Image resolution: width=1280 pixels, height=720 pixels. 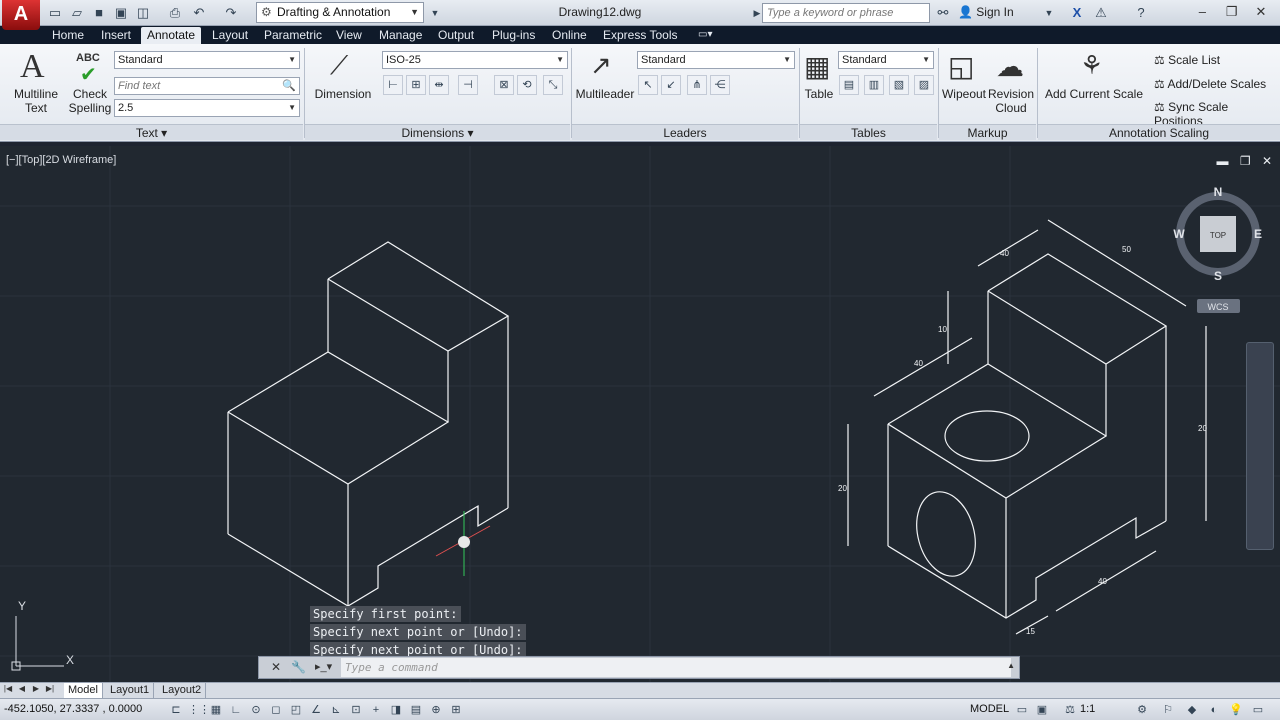 I want to click on sign-in-link: 👤 Sign In, so click(x=986, y=12).